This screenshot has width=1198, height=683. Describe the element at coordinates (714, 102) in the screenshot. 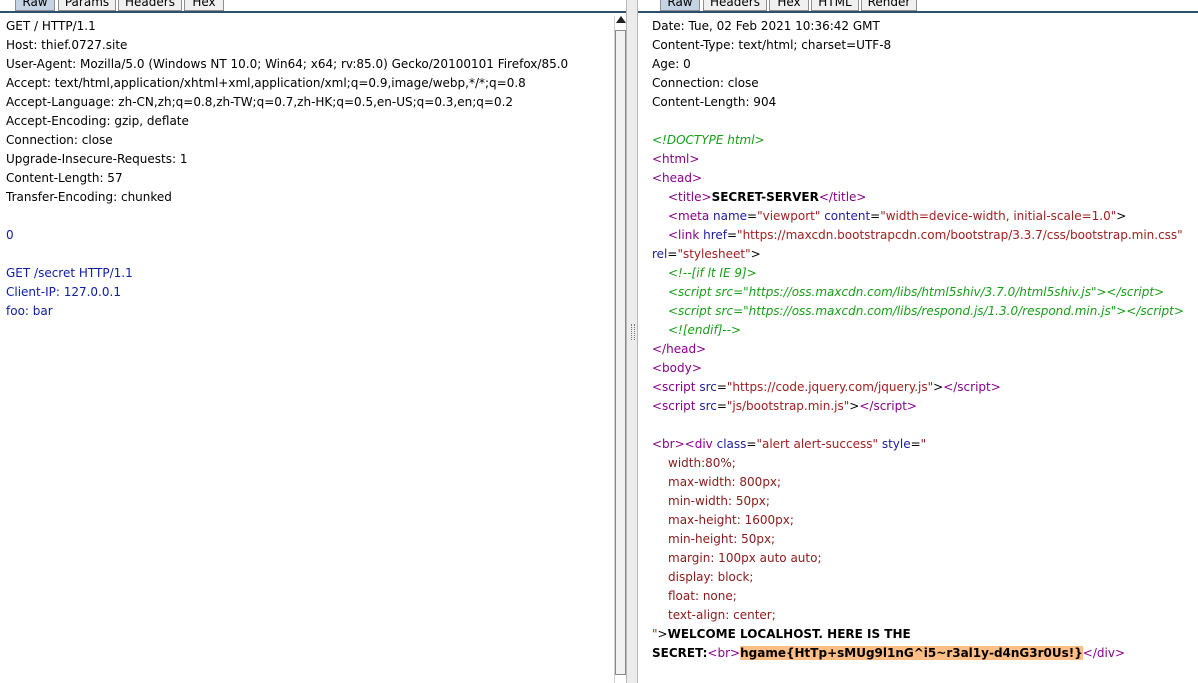

I see `response-header-line: Content-Length: 904` at that location.